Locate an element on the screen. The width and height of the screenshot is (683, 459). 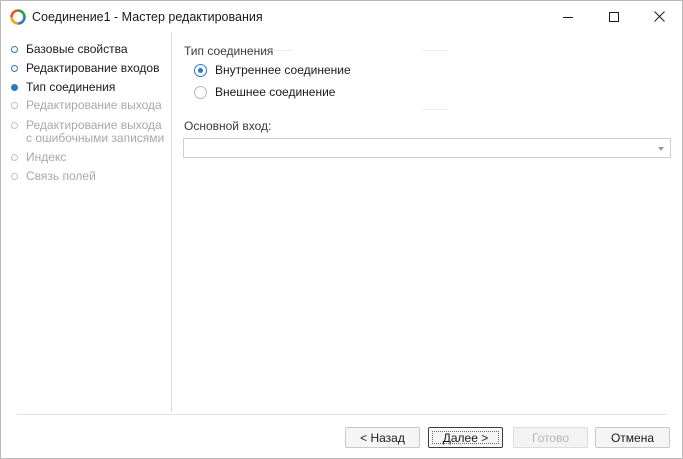
cancel-button: Отмена is located at coordinates (632, 437).